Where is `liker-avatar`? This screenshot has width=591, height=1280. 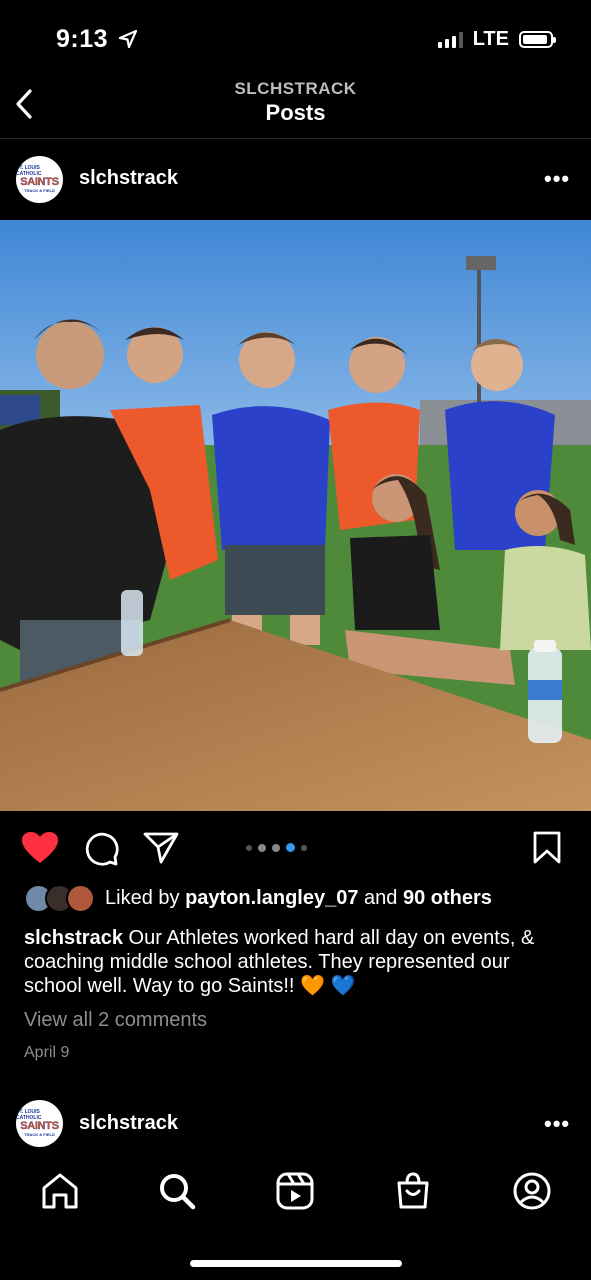 liker-avatar is located at coordinates (80, 898).